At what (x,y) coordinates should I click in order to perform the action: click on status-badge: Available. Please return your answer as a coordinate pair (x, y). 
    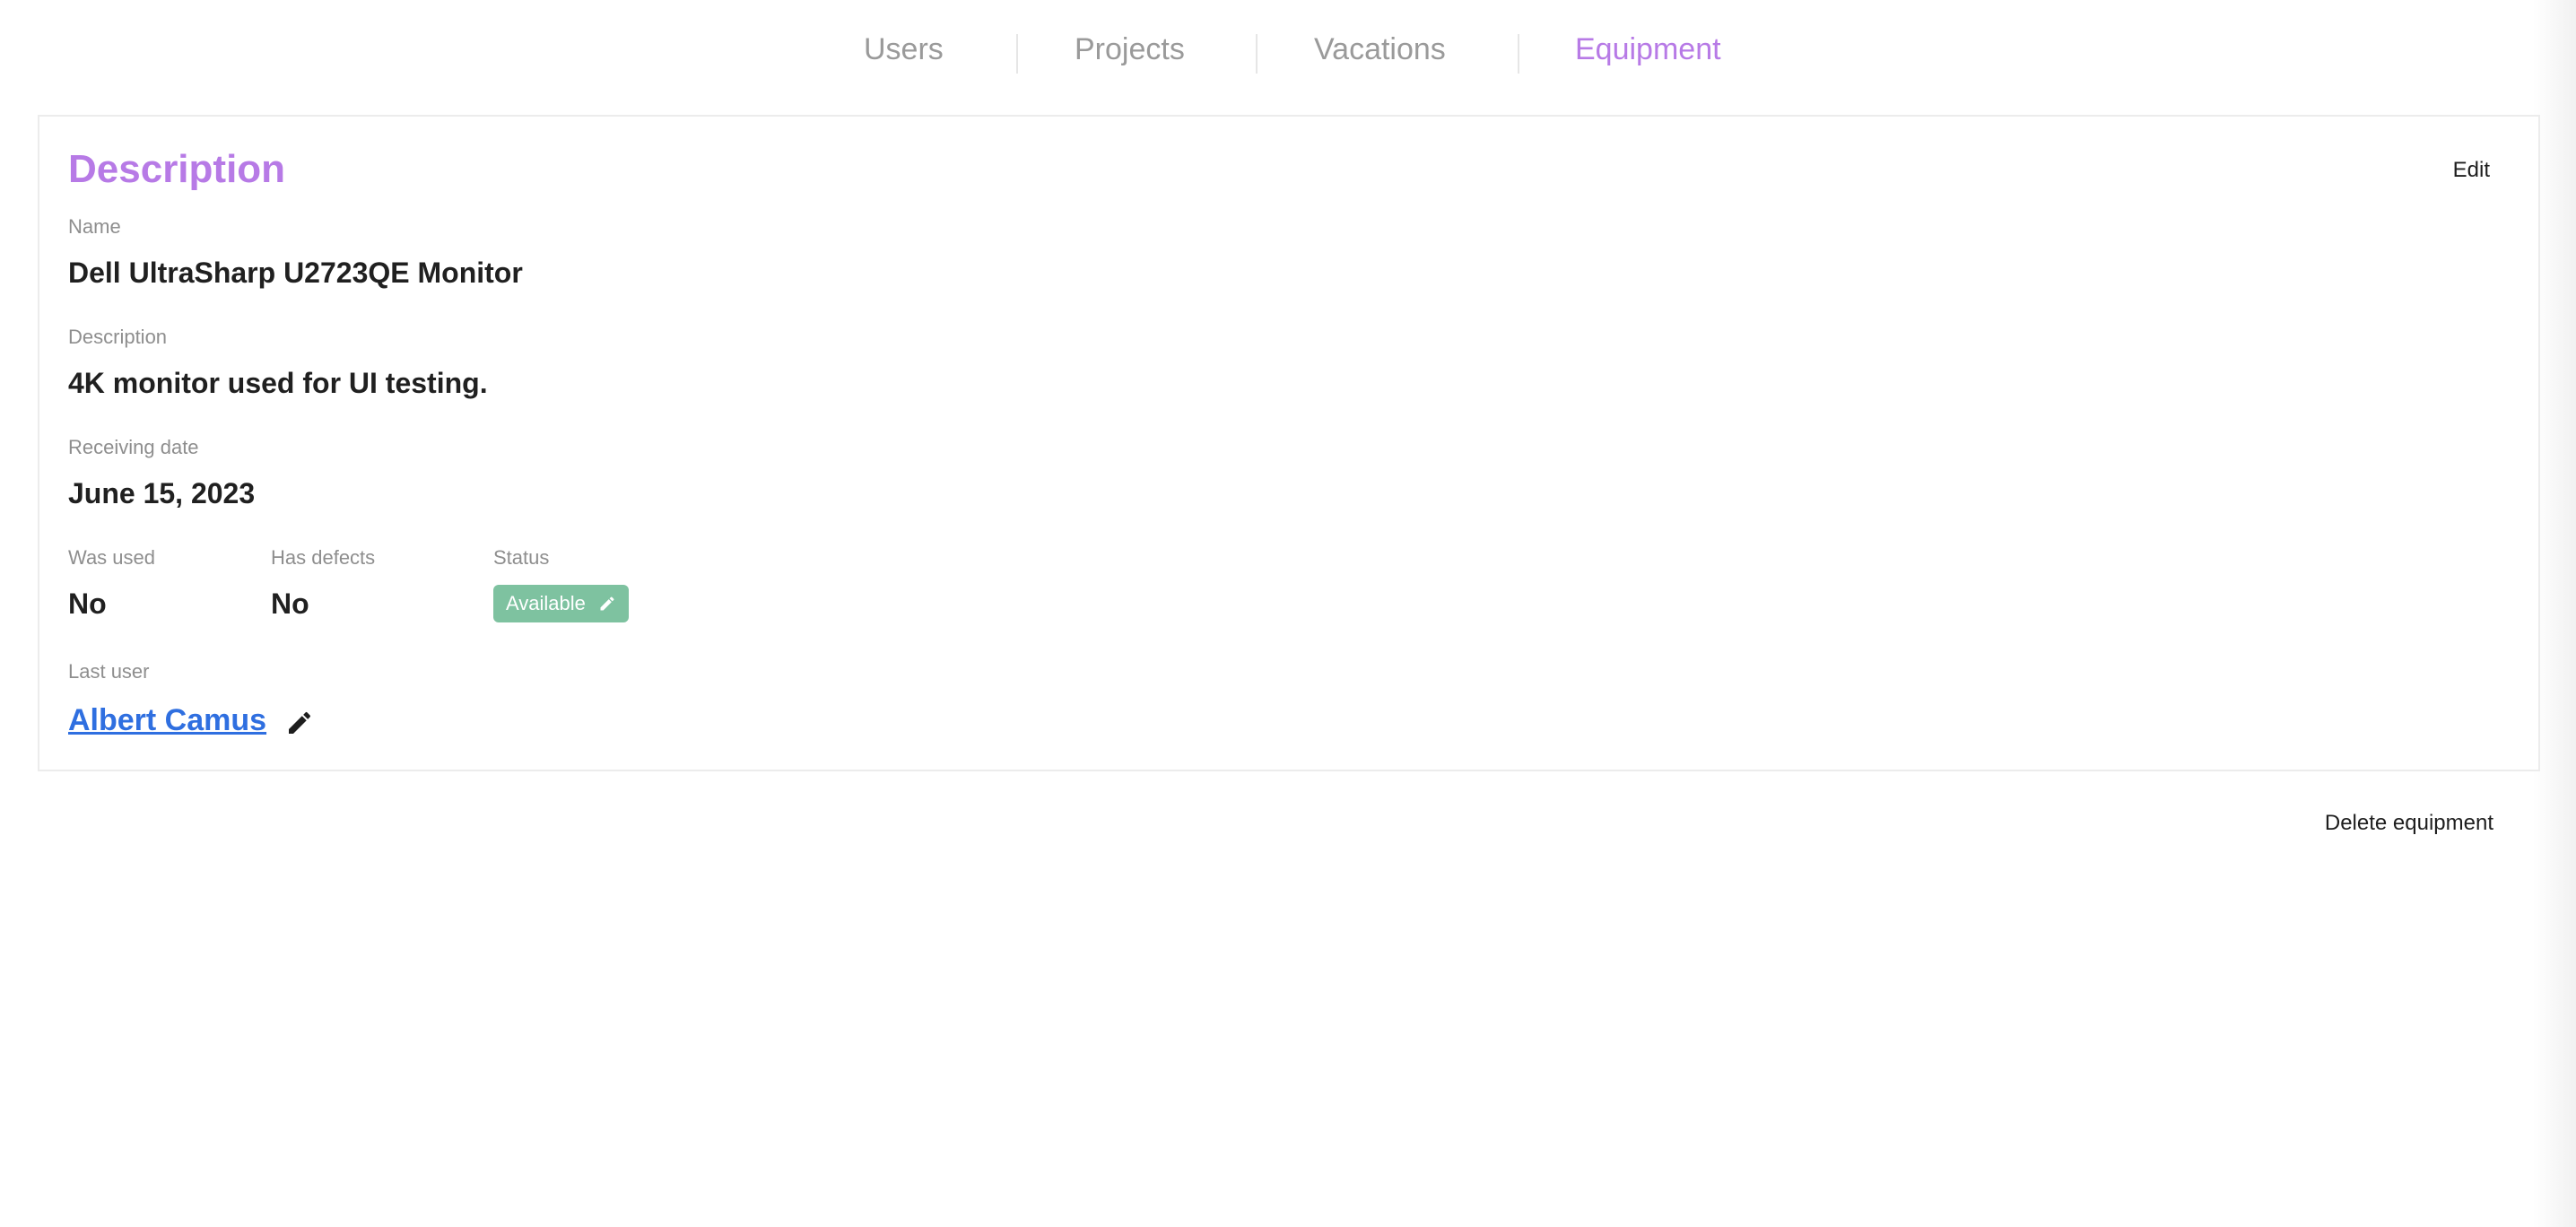
    Looking at the image, I should click on (561, 603).